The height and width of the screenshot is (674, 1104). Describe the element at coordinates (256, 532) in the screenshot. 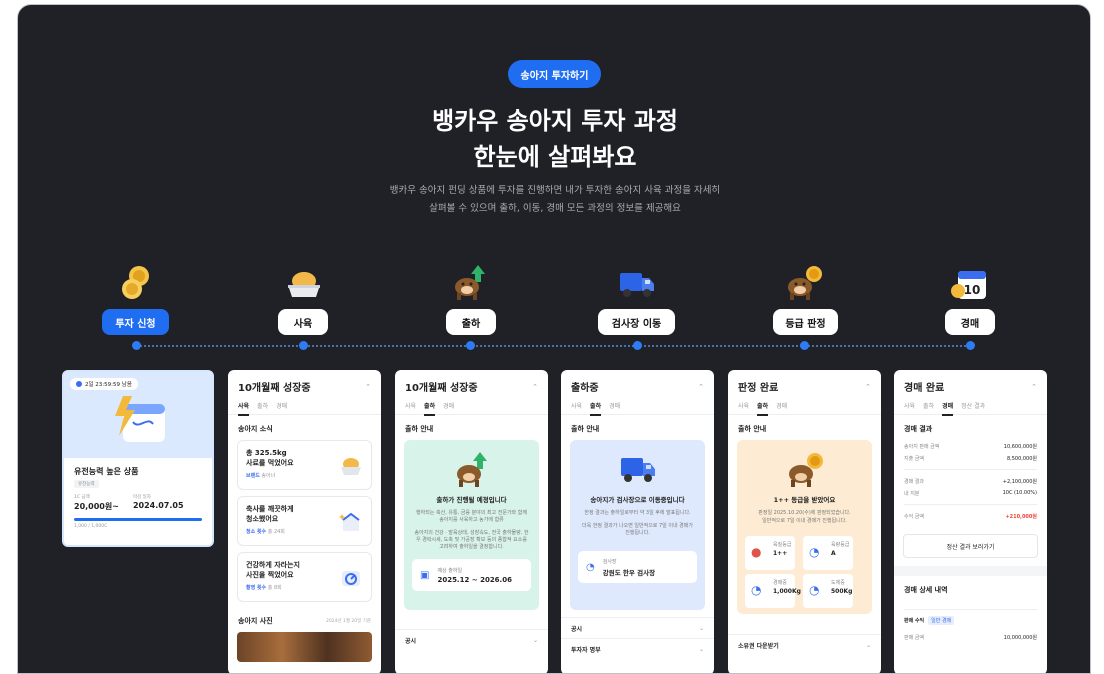

I see `news-meta-key: 청소 횟수` at that location.